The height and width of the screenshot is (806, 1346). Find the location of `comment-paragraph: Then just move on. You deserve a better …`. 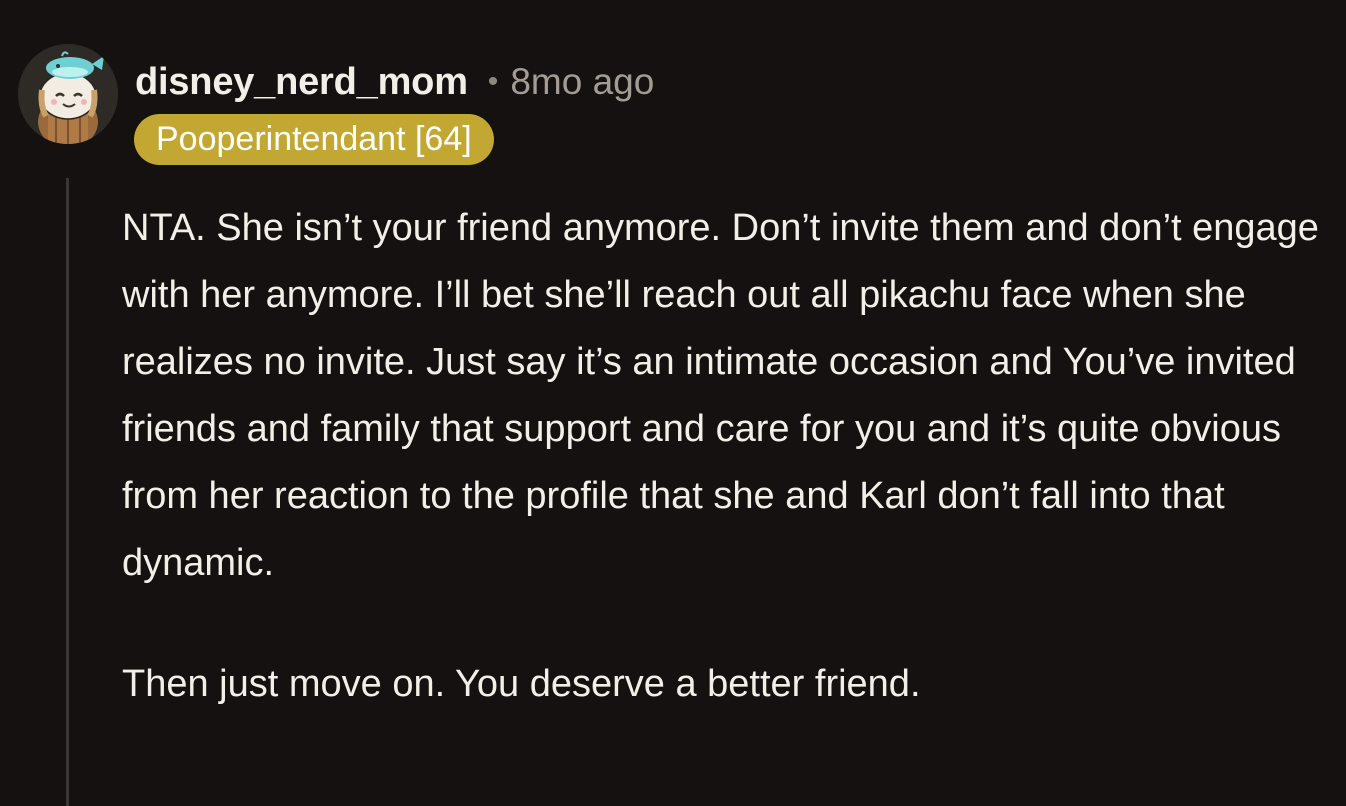

comment-paragraph: Then just move on. You deserve a better … is located at coordinates (521, 684).